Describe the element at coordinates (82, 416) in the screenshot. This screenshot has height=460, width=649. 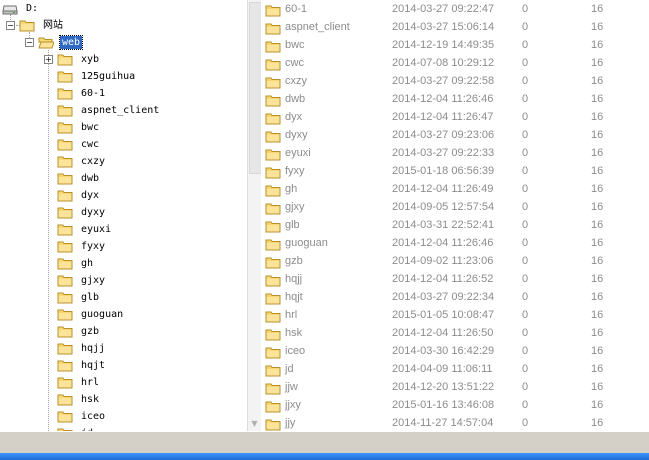
I see `tree-item: iceo` at that location.